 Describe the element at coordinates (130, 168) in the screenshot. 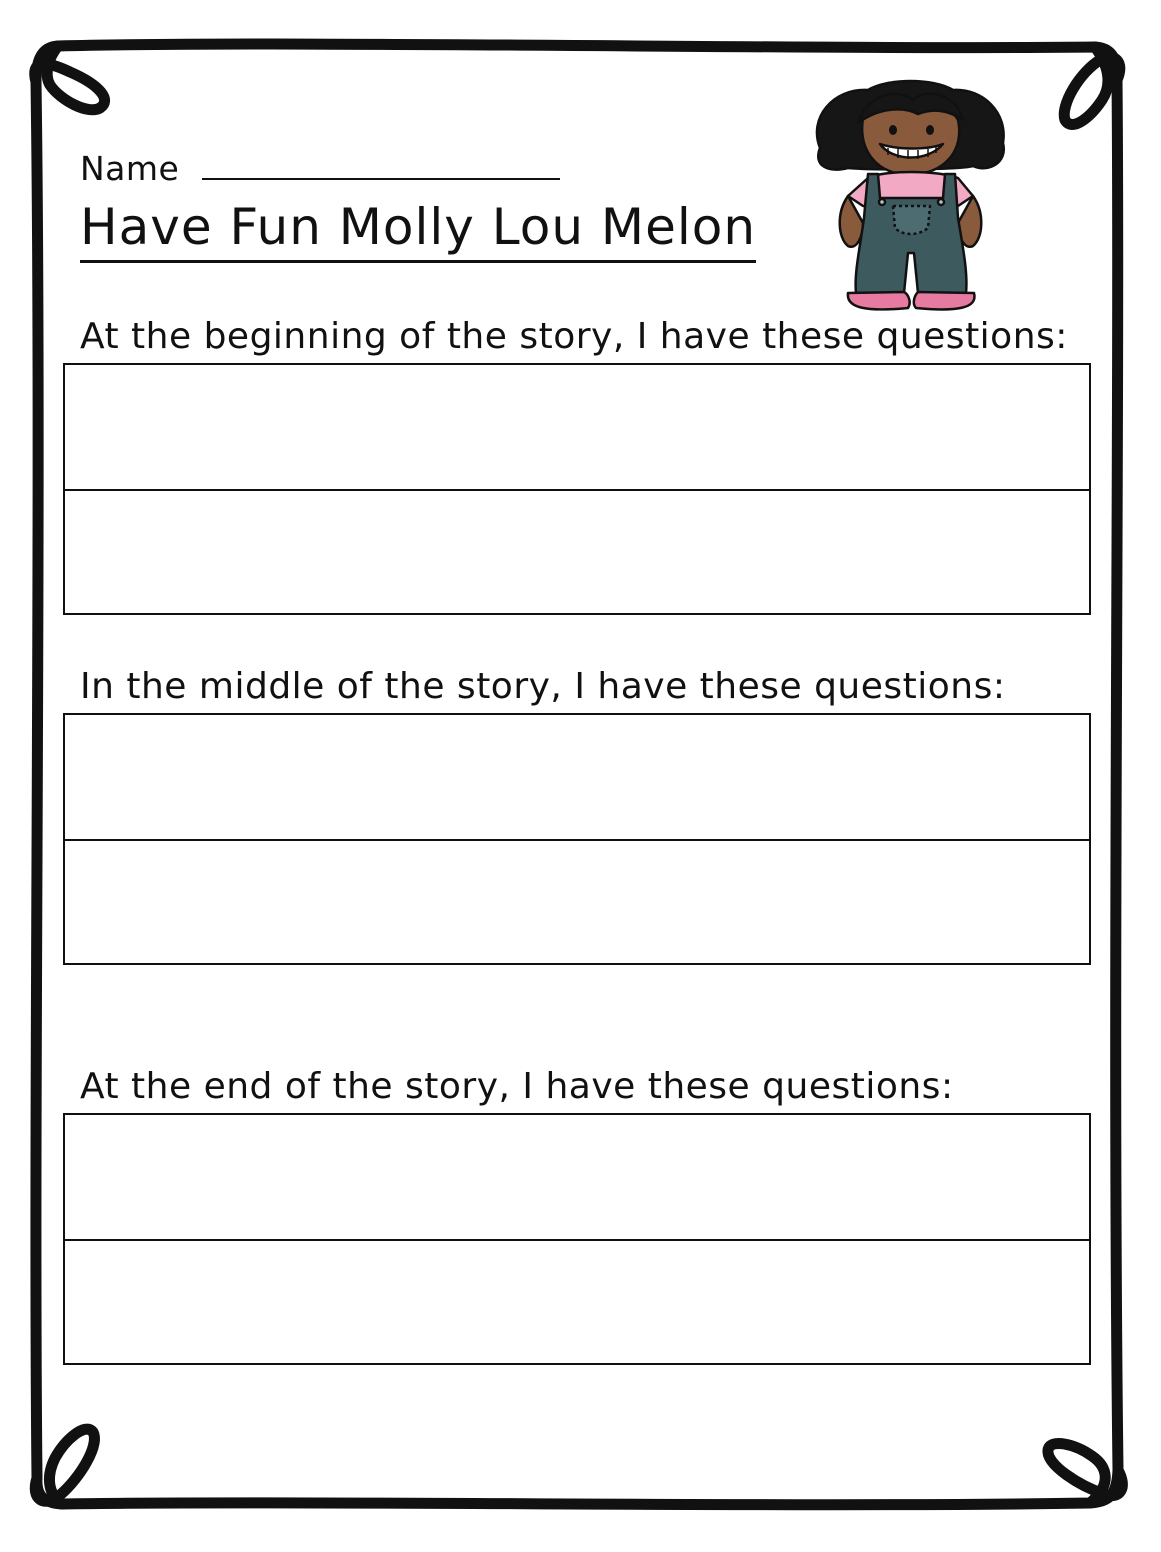

I see `name-label: Name` at that location.